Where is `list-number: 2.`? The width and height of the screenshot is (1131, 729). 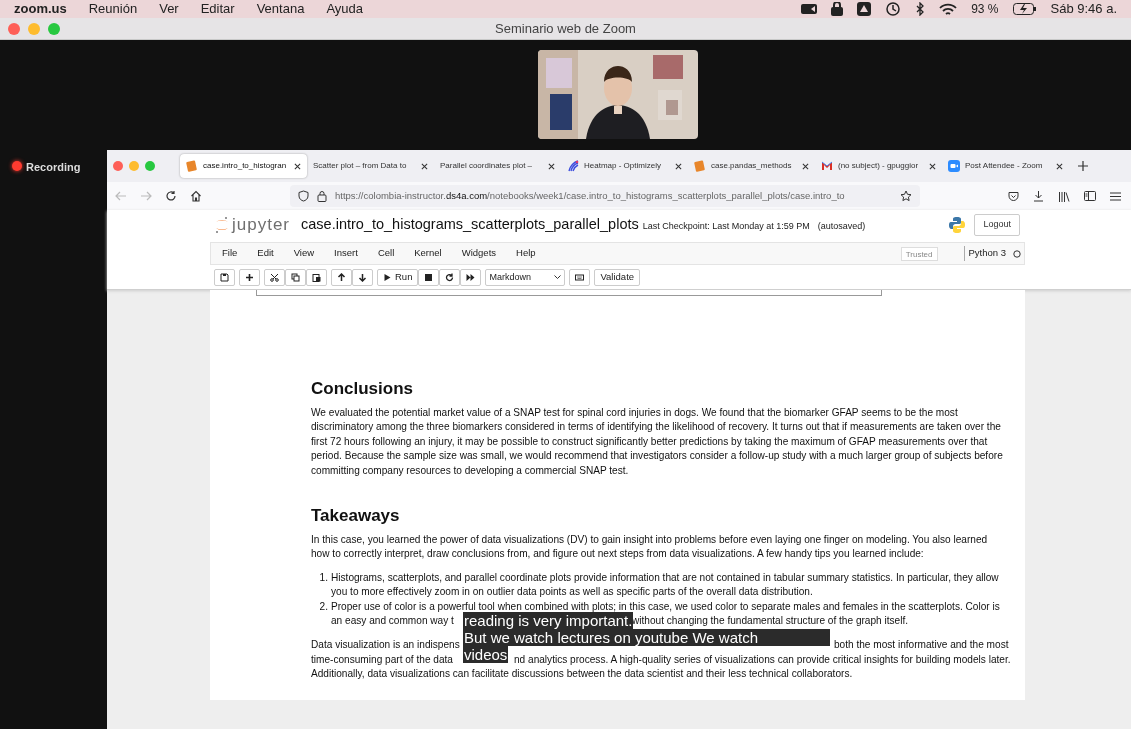 list-number: 2. is located at coordinates (323, 606).